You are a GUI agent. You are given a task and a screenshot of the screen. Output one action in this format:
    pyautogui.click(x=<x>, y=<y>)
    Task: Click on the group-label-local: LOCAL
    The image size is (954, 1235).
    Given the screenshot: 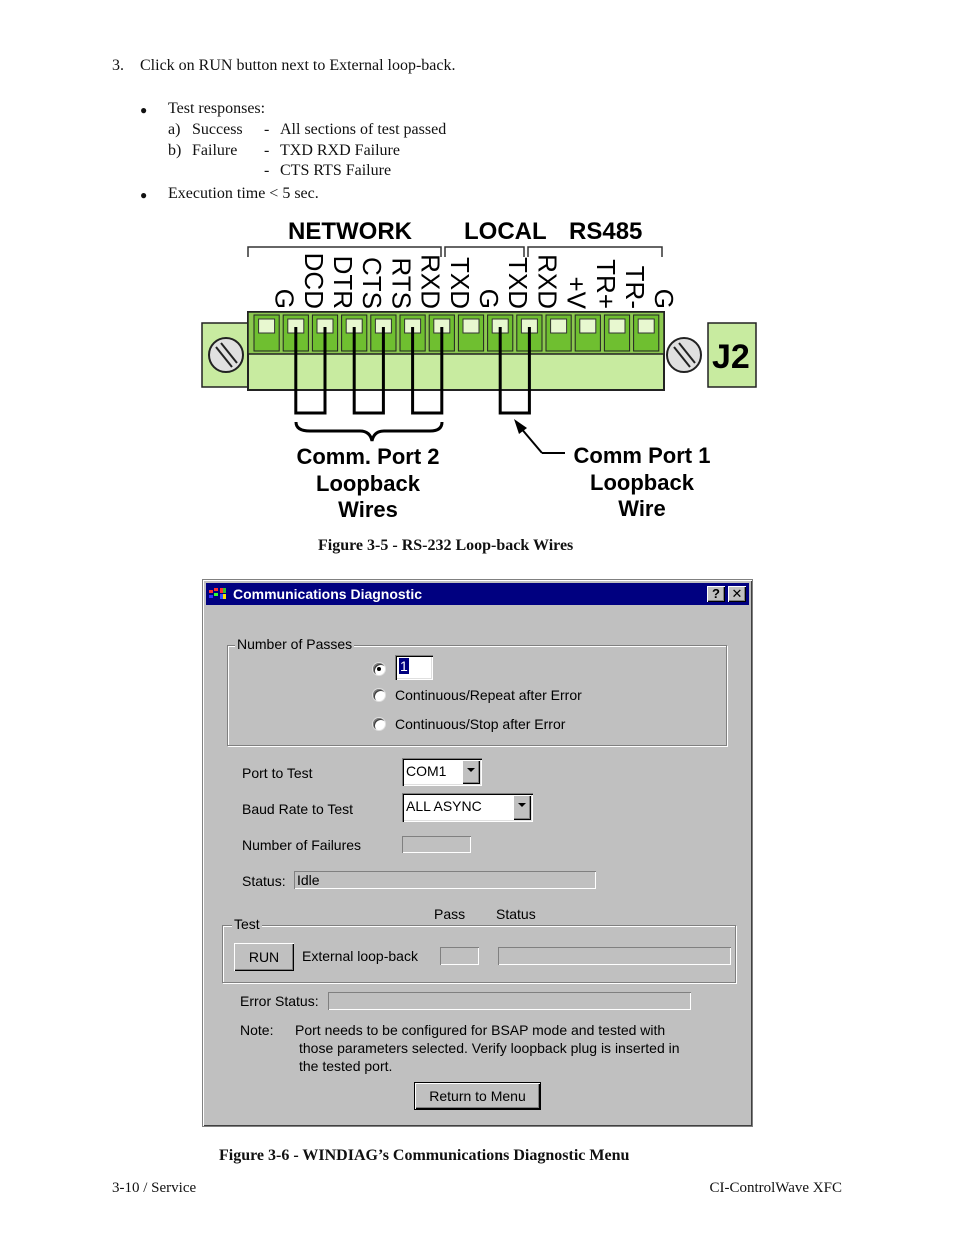 What is the action you would take?
    pyautogui.click(x=505, y=231)
    